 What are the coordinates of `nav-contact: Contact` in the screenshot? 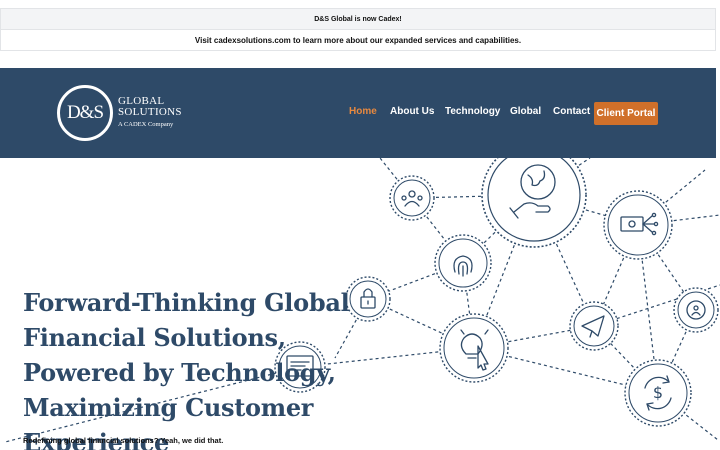 It's located at (571, 111).